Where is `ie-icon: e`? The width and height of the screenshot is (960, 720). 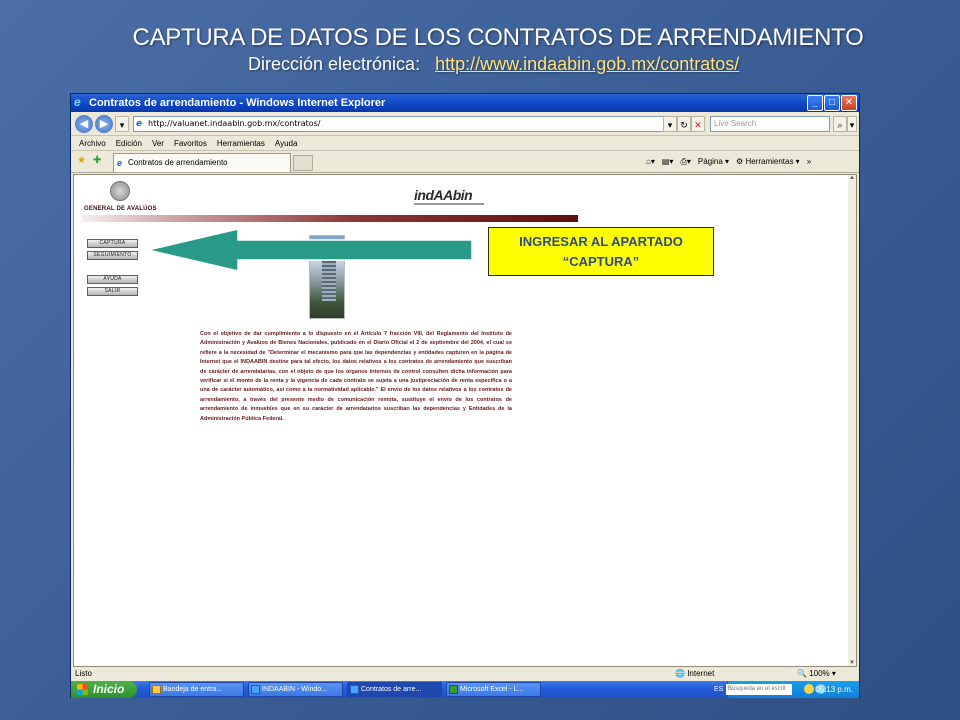 ie-icon: e is located at coordinates (77, 102).